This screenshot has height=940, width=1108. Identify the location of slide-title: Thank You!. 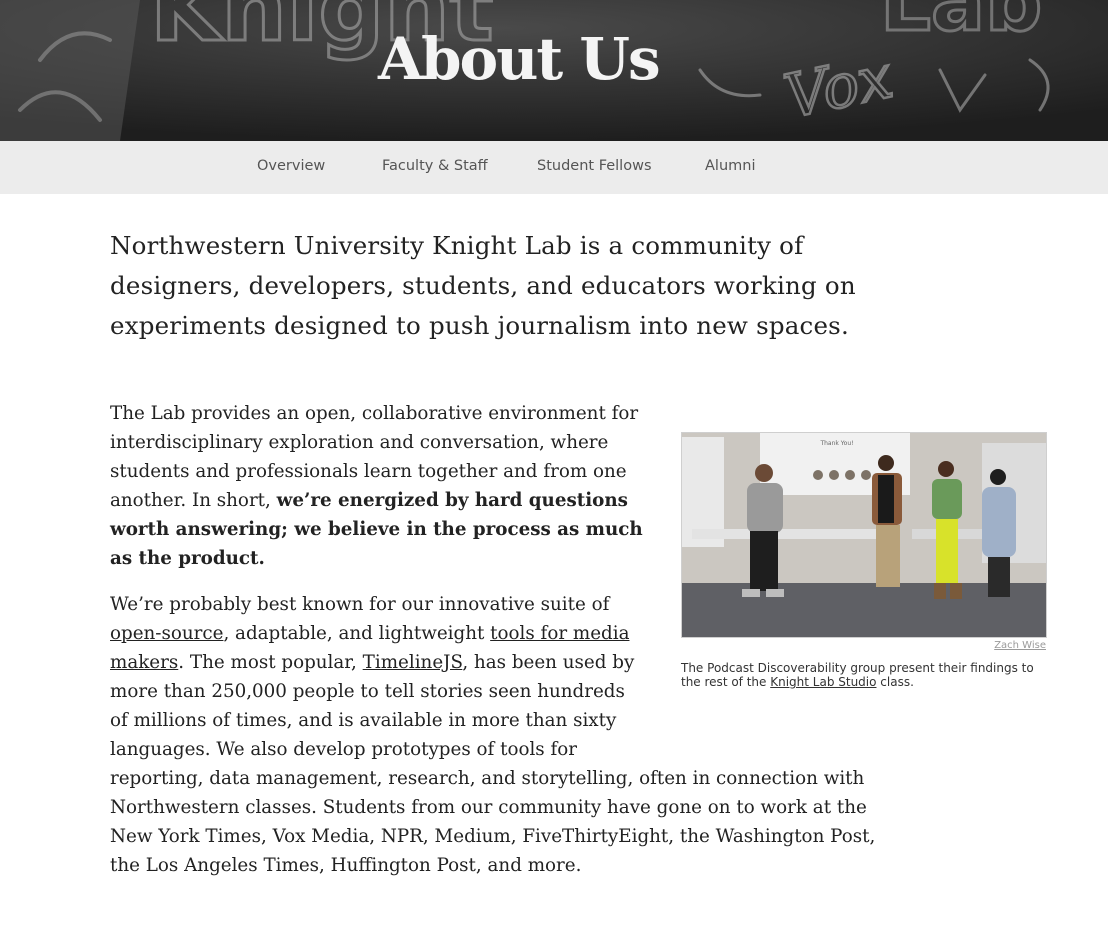
(836, 443).